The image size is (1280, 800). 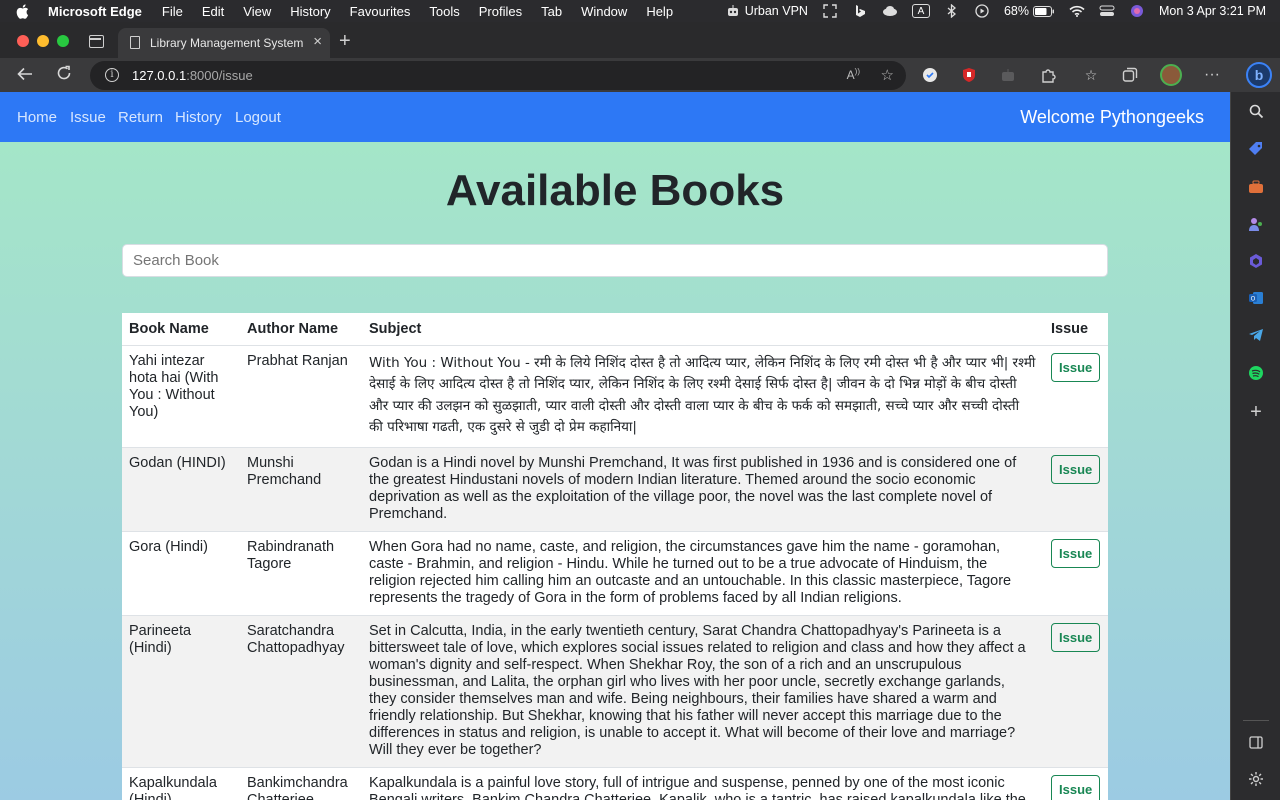 What do you see at coordinates (1171, 75) in the screenshot?
I see `profile-avatar` at bounding box center [1171, 75].